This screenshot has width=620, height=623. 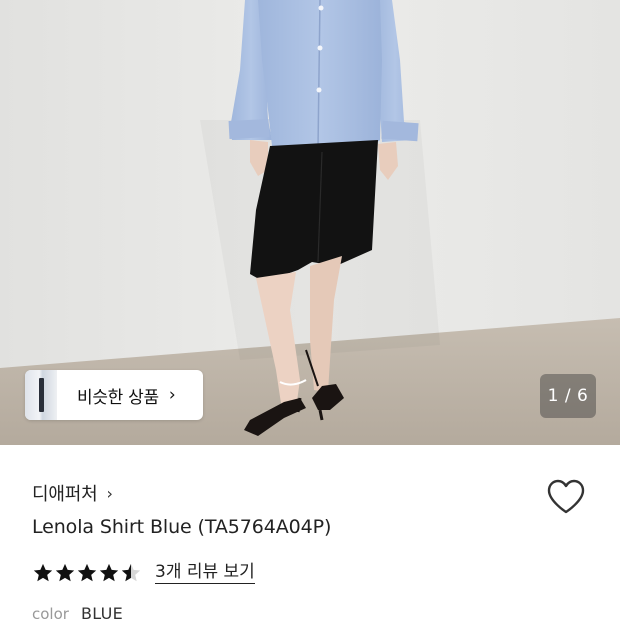 I want to click on rating-row: 3개 리뷰 보기, so click(x=143, y=573).